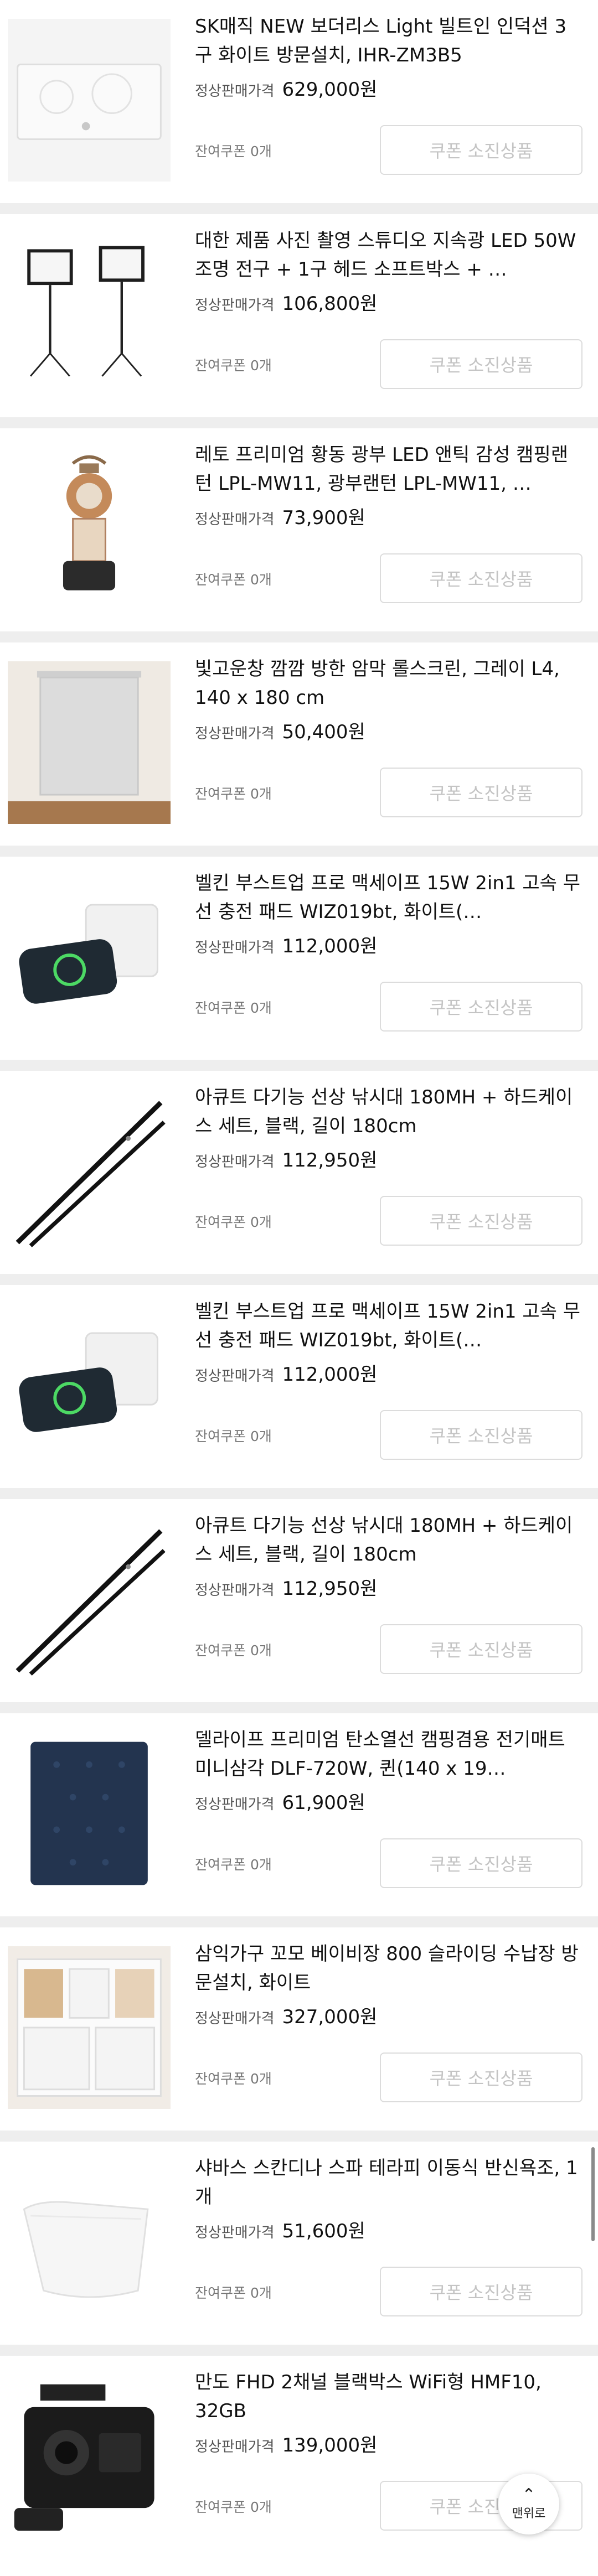 The width and height of the screenshot is (598, 2576). What do you see at coordinates (388, 2182) in the screenshot?
I see `product-title: 샤바스 스칸디나 스파 테라피 이동식 반신욕조, 1개` at bounding box center [388, 2182].